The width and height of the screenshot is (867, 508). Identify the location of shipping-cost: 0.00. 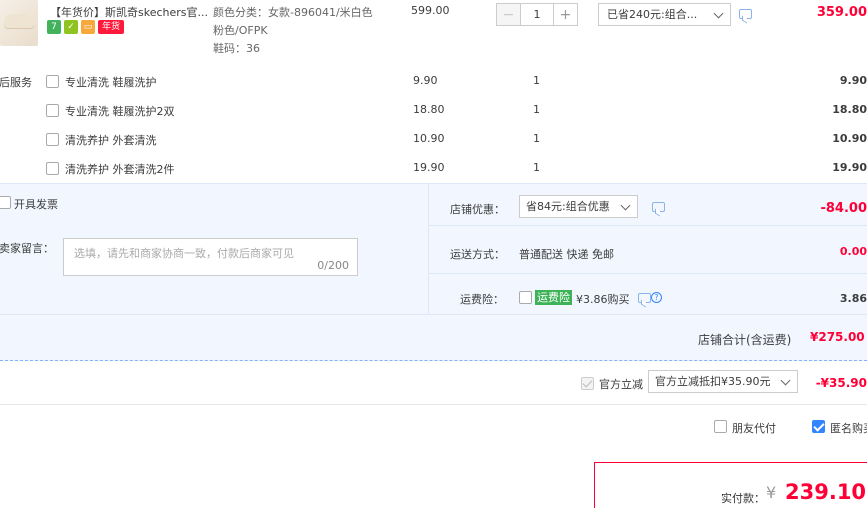
(853, 251).